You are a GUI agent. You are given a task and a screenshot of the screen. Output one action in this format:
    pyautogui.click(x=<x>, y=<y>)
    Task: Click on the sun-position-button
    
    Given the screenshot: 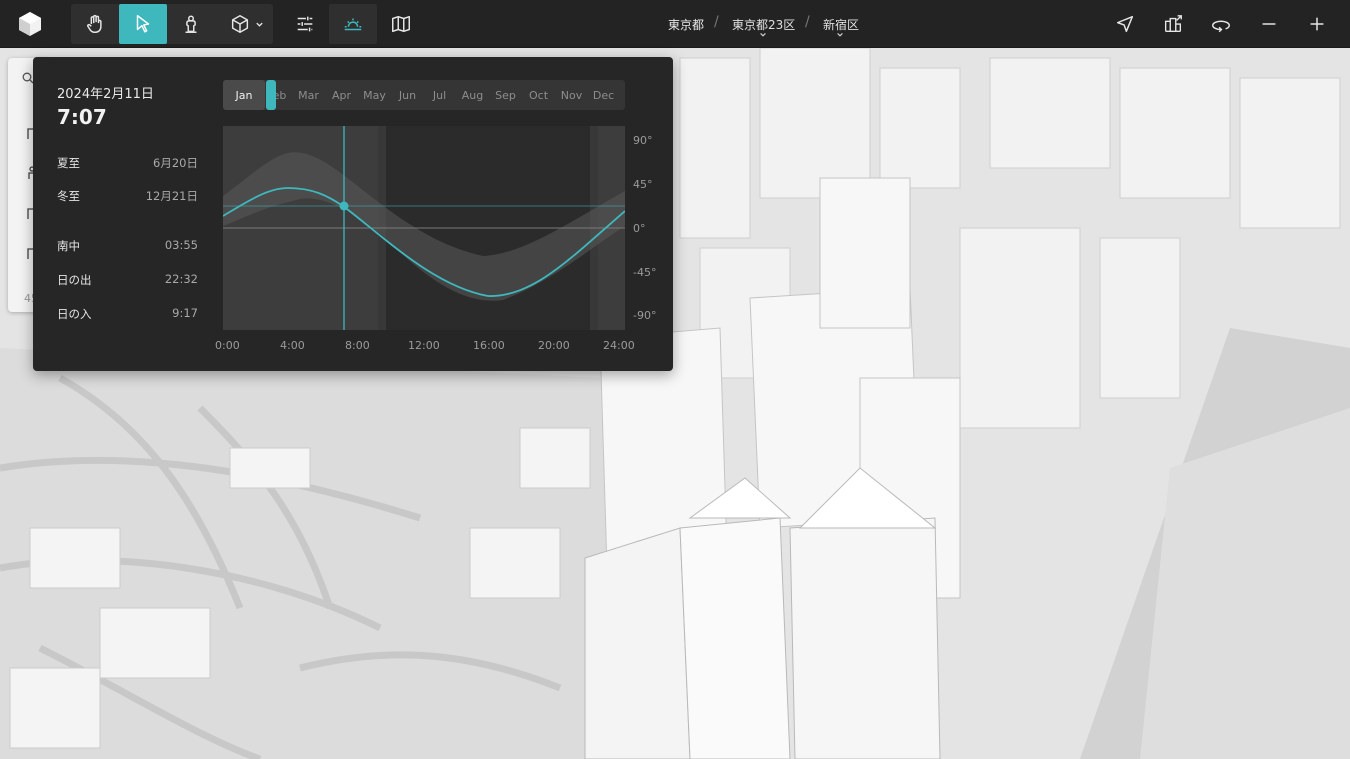 What is the action you would take?
    pyautogui.click(x=353, y=24)
    